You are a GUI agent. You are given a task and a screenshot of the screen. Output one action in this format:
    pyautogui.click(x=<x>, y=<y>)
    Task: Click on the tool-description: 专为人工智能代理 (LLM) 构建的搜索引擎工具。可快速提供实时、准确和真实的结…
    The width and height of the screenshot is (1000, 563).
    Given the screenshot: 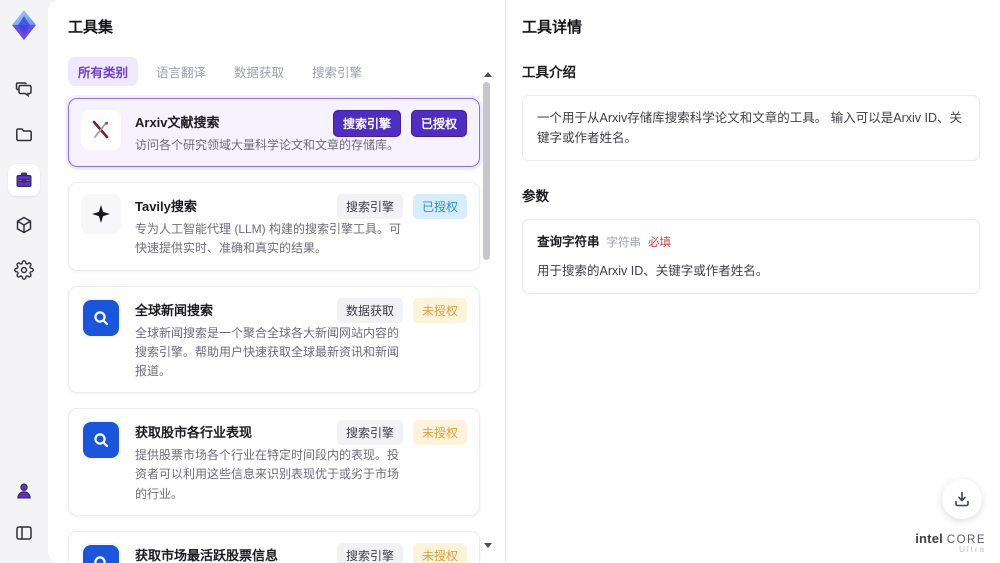 What is the action you would take?
    pyautogui.click(x=268, y=239)
    